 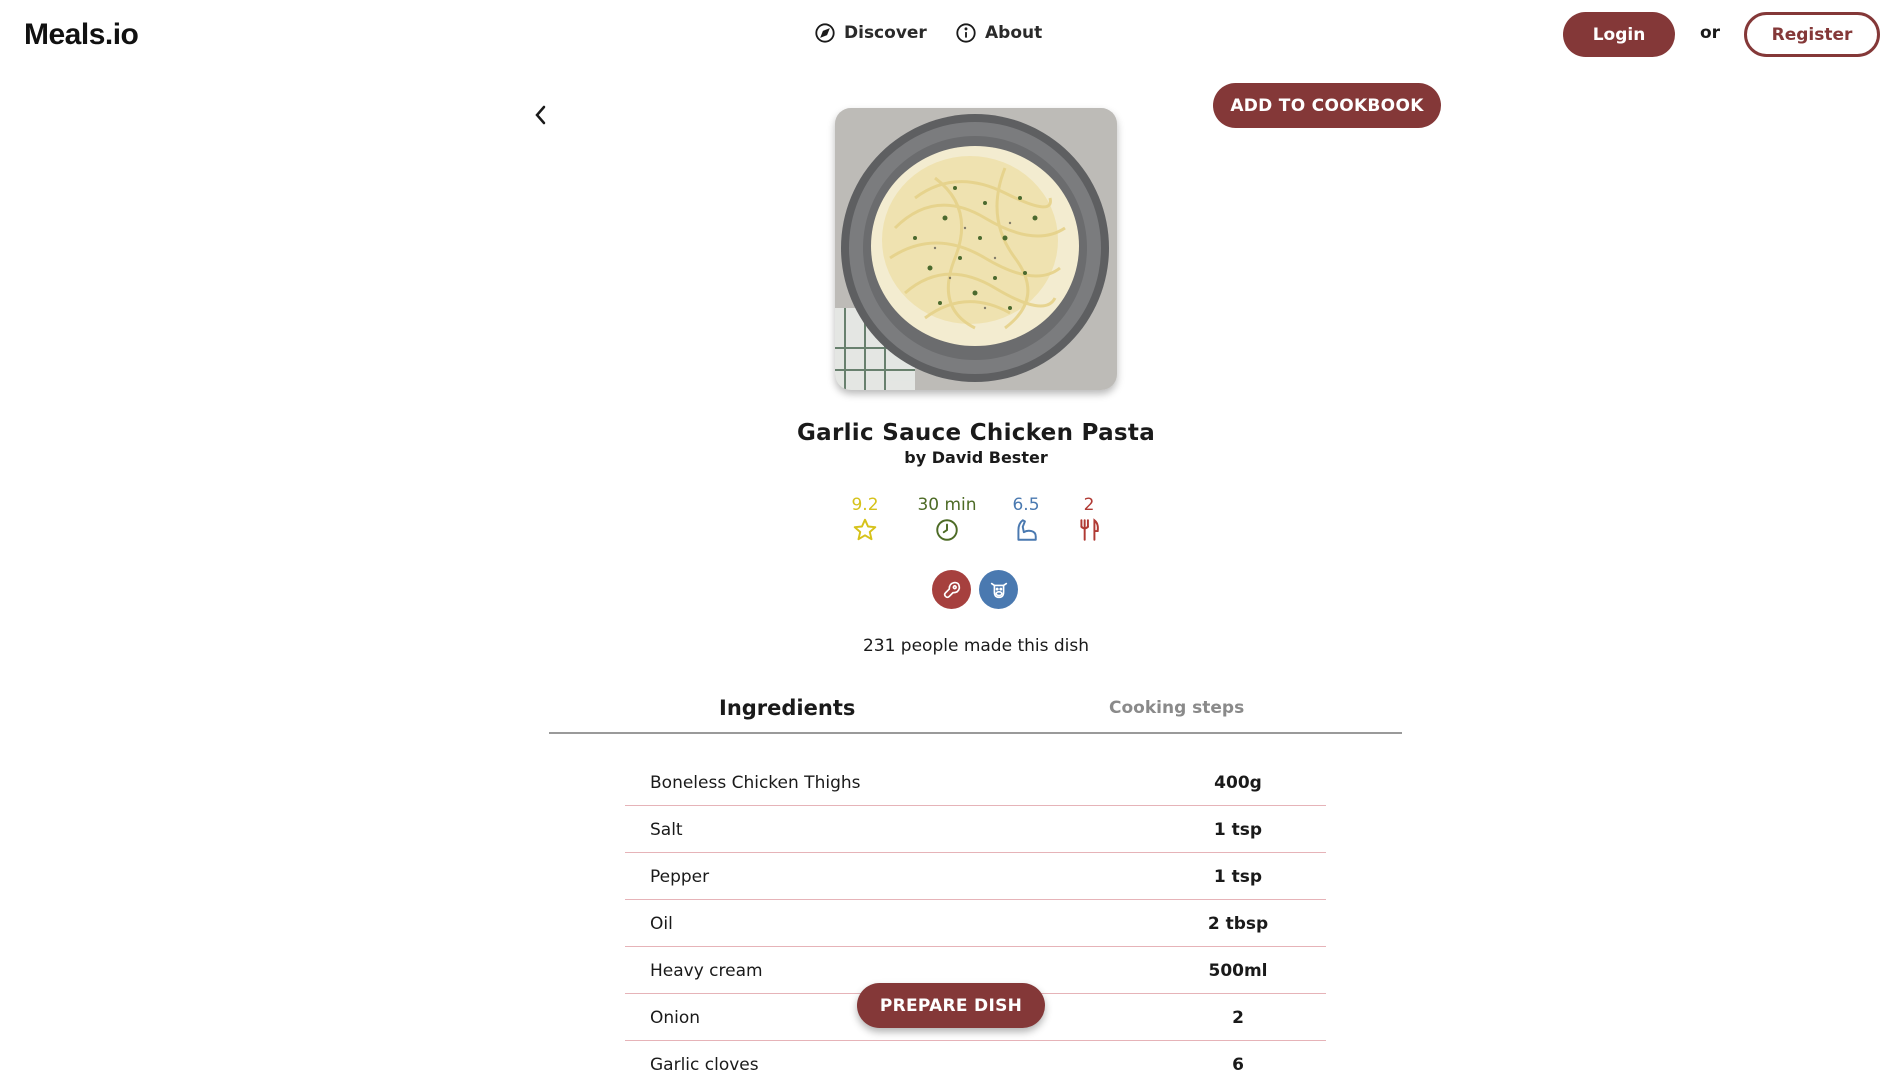 I want to click on dairy-cow-icon, so click(x=998, y=590).